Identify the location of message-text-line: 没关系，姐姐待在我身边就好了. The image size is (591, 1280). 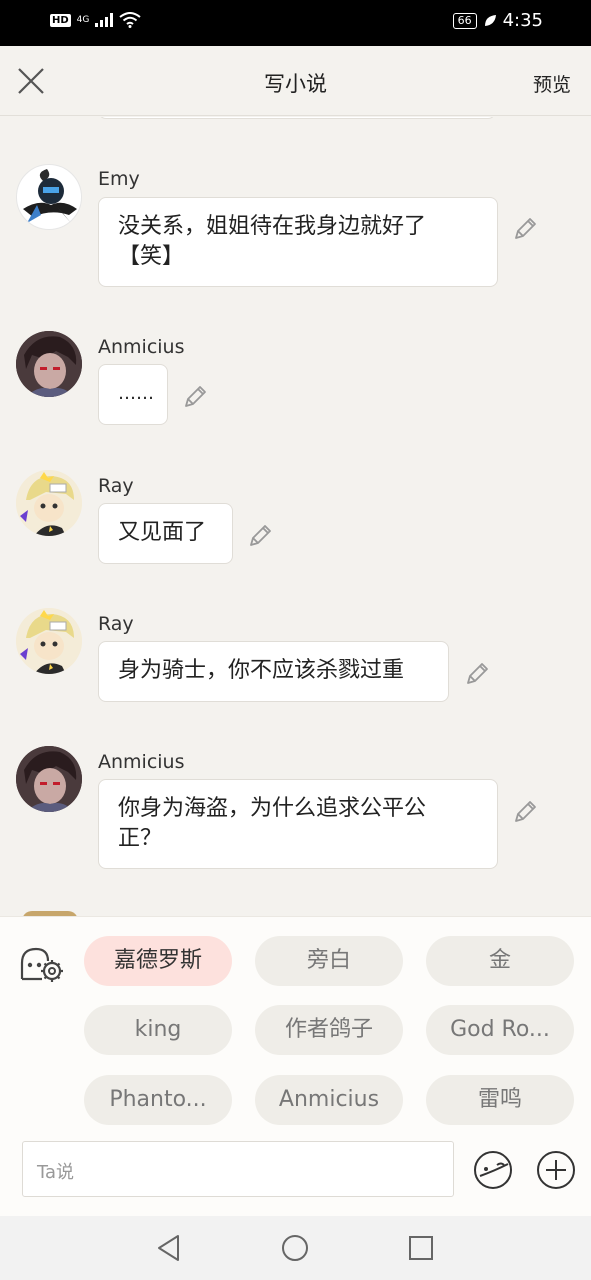
(272, 226).